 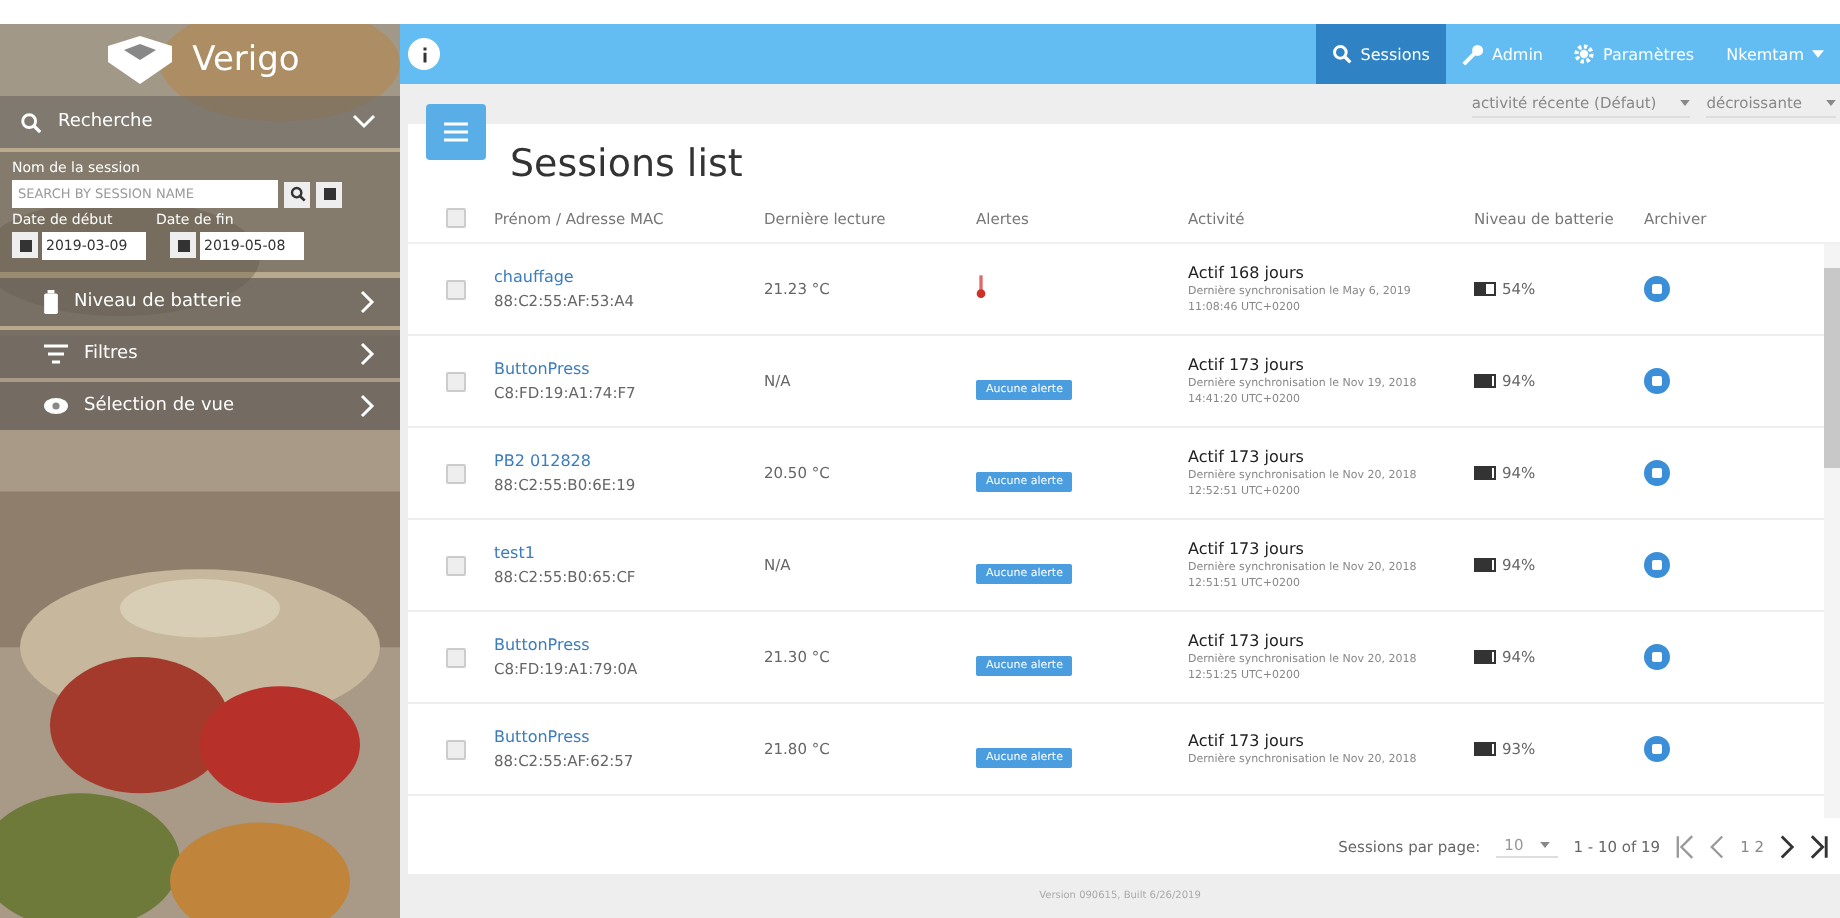 I want to click on settings-icon, so click(x=1584, y=54).